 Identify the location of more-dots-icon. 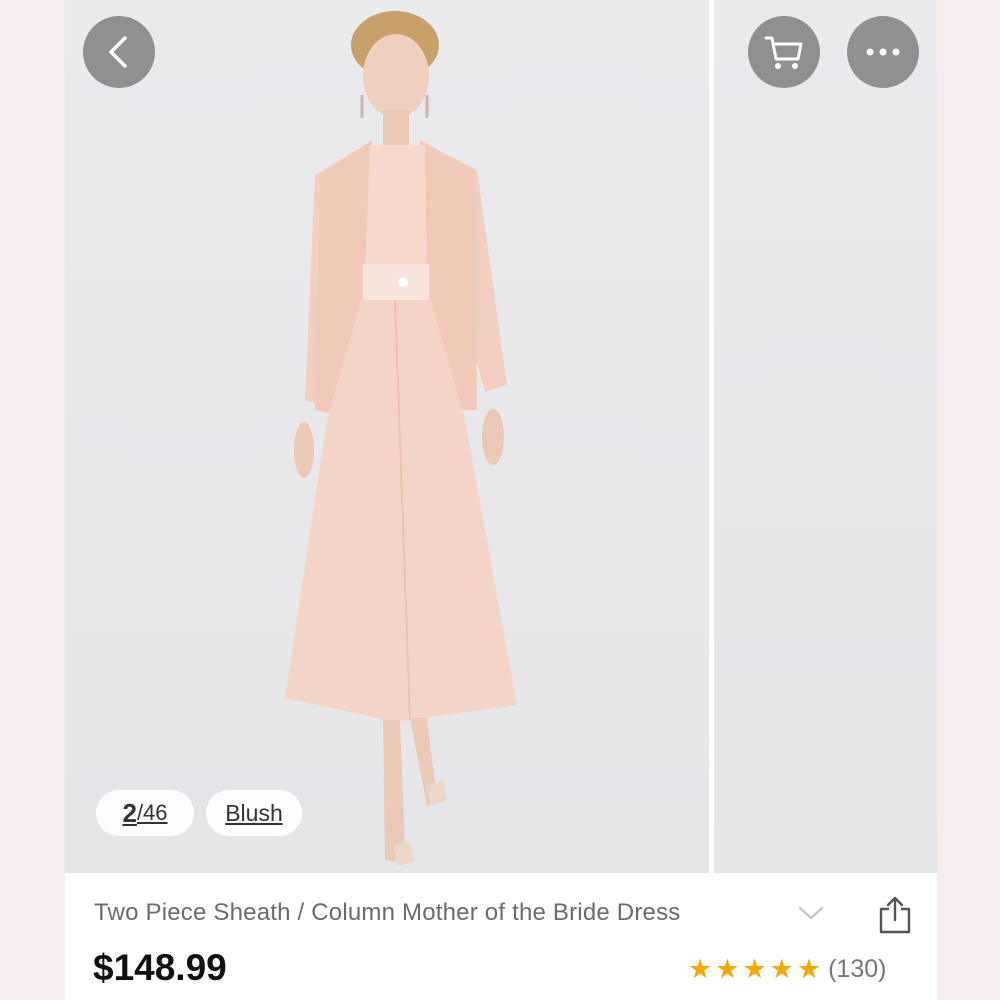
(883, 52).